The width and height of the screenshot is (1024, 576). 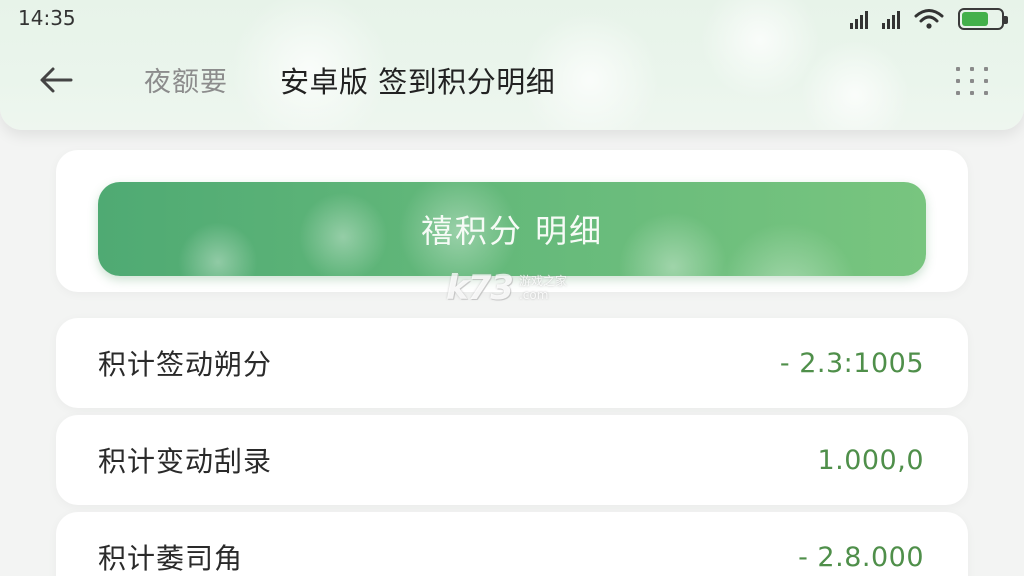 I want to click on grid-dots-icon, so click(x=958, y=69).